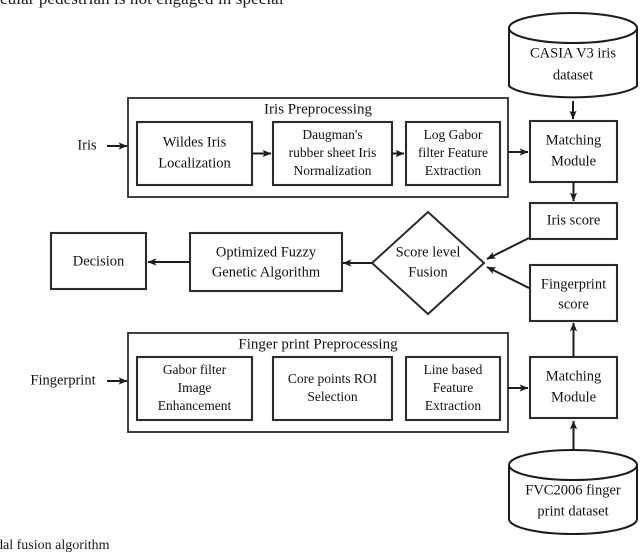  I want to click on iris-matching-line2: Module, so click(573, 161).